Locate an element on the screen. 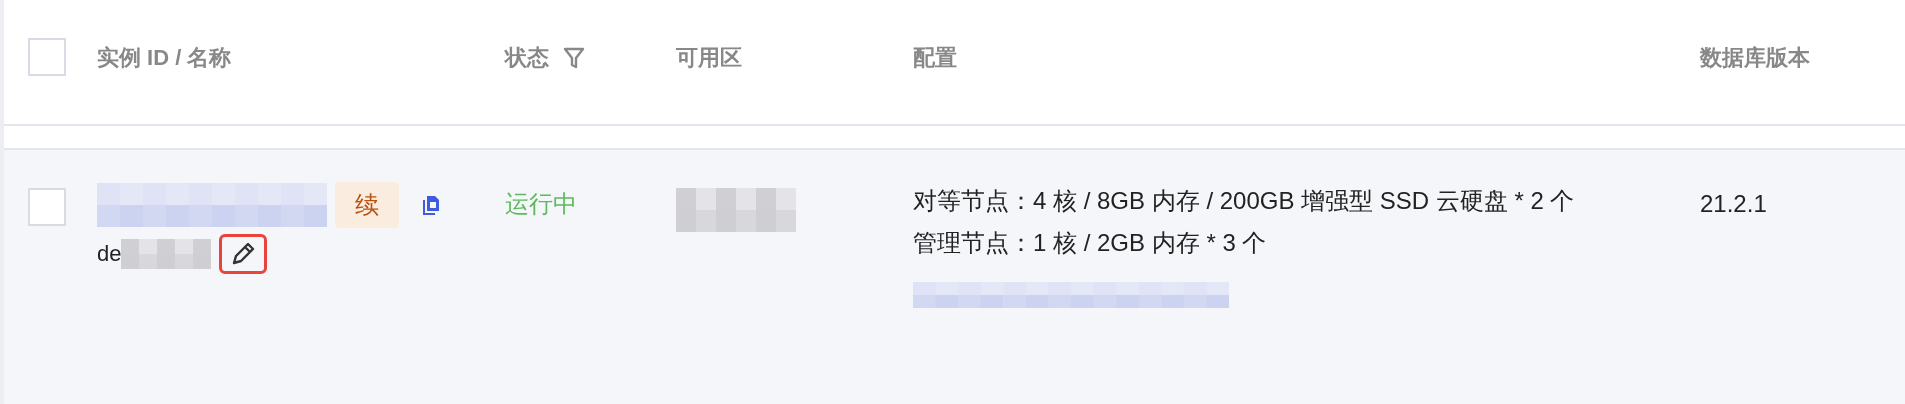 This screenshot has height=404, width=1905. column-header: 实例 ID / 名称 is located at coordinates (164, 58).